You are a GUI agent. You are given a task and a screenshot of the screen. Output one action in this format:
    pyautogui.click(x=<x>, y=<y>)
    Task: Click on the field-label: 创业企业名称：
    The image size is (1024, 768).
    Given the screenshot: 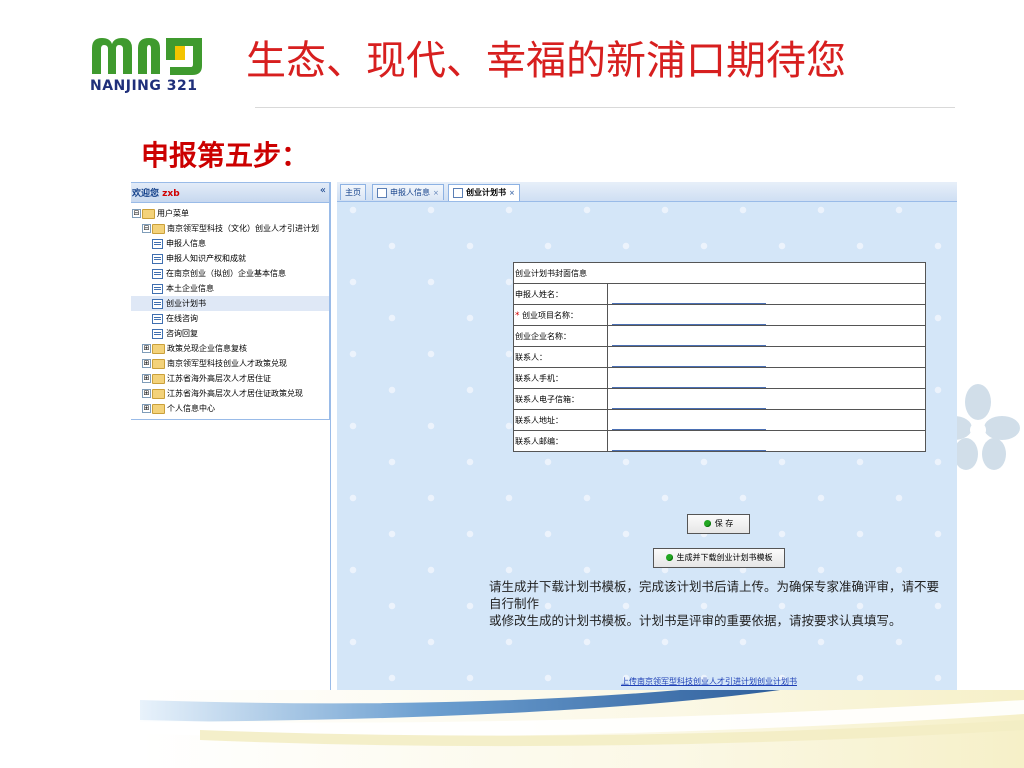 What is the action you would take?
    pyautogui.click(x=560, y=336)
    